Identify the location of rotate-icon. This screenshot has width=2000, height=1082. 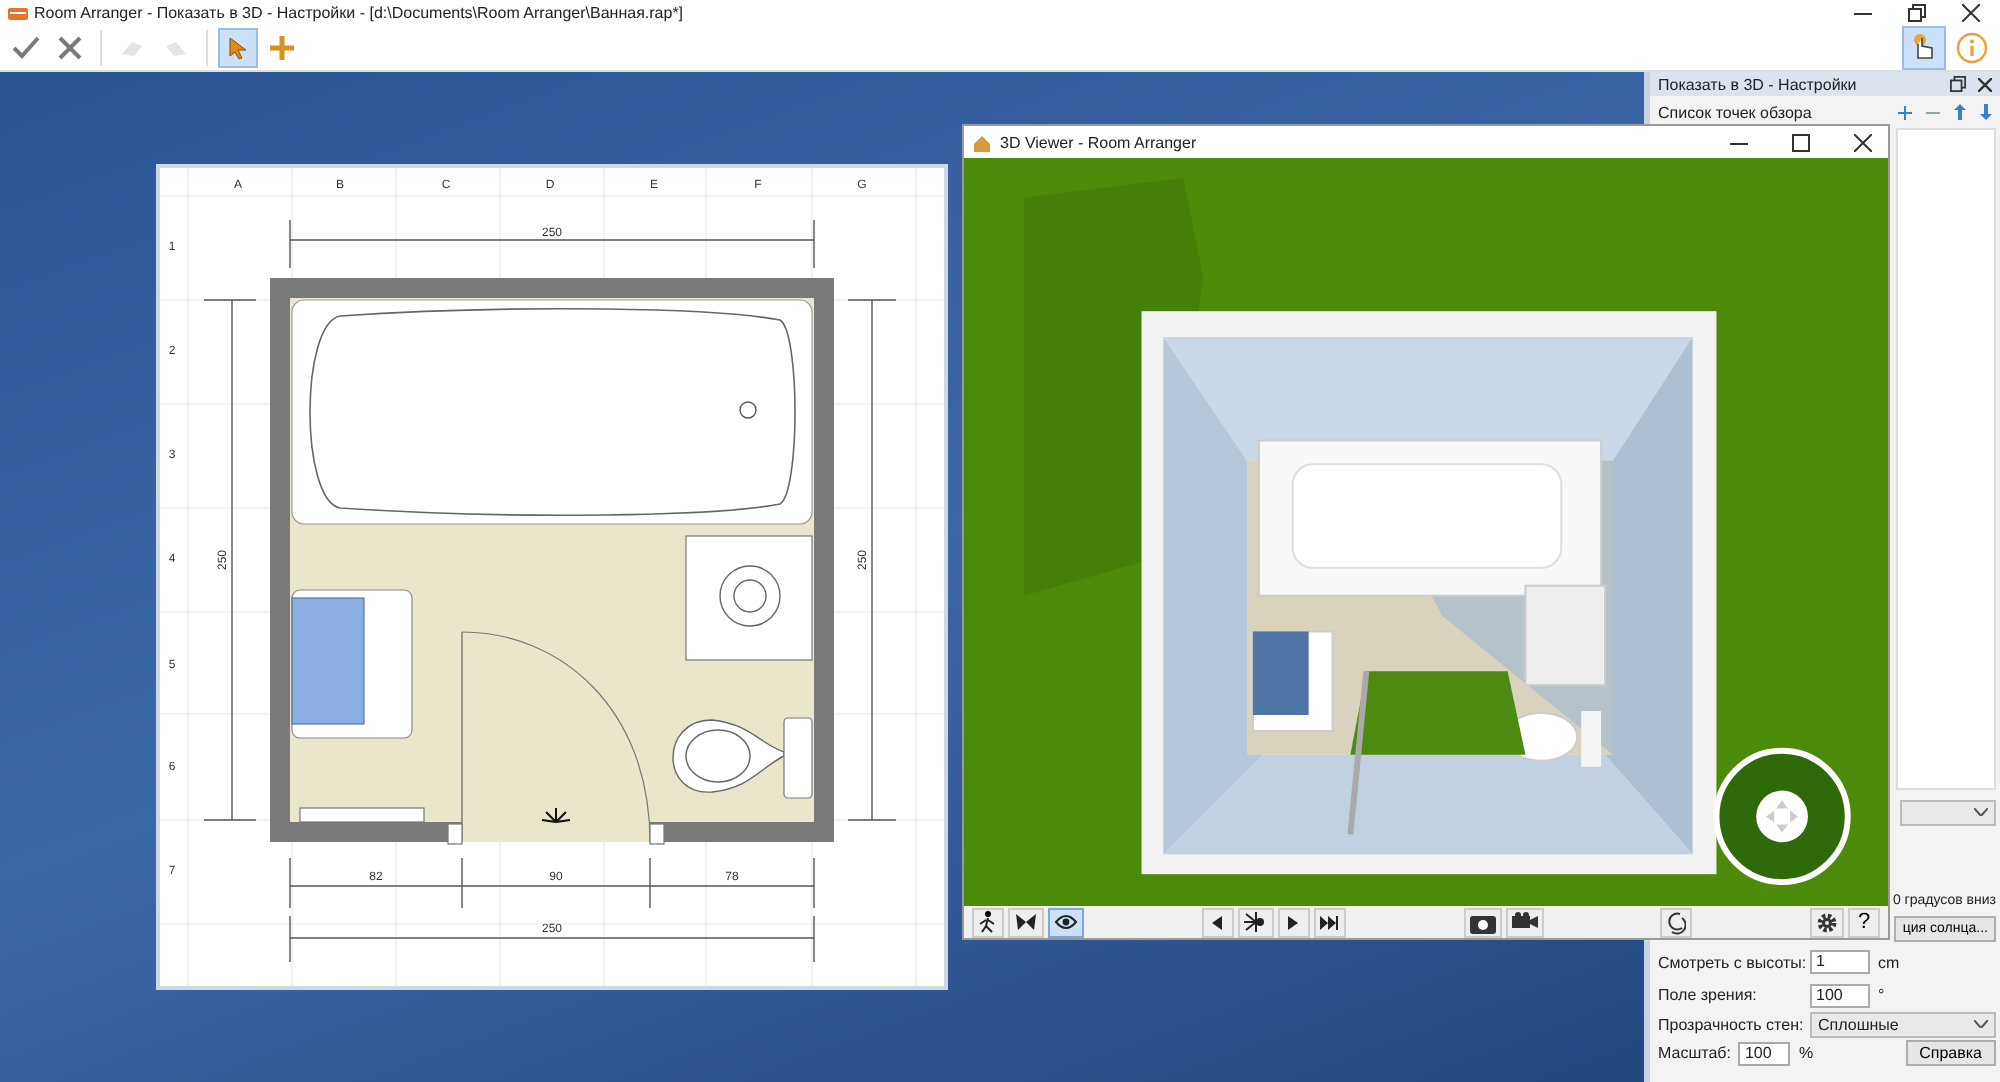
(1676, 922).